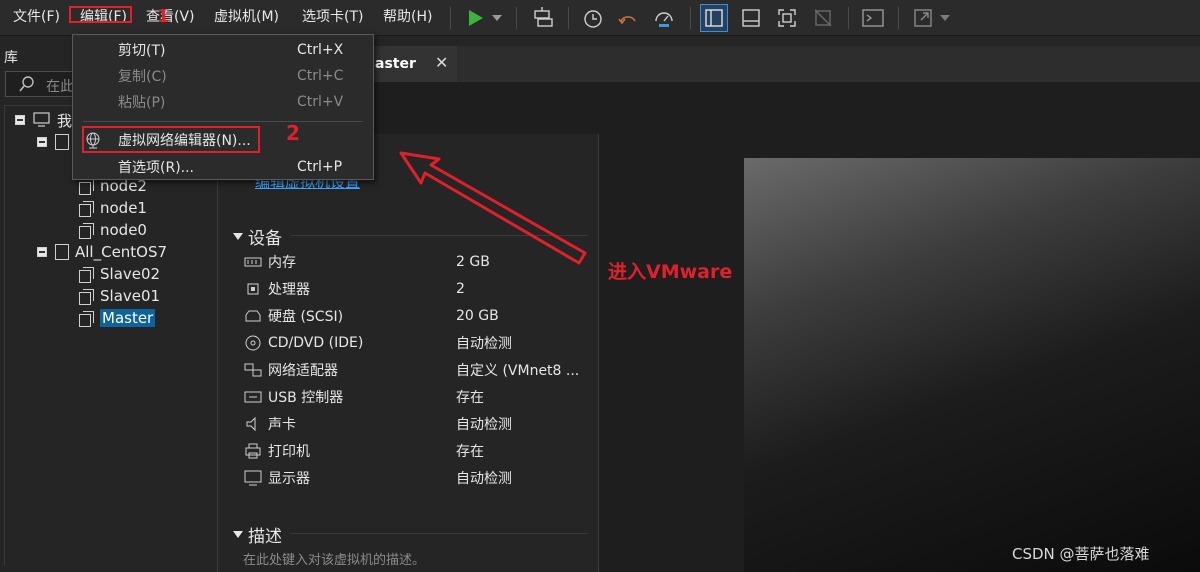 The width and height of the screenshot is (1200, 572). I want to click on device-value: 20 GB, so click(477, 316).